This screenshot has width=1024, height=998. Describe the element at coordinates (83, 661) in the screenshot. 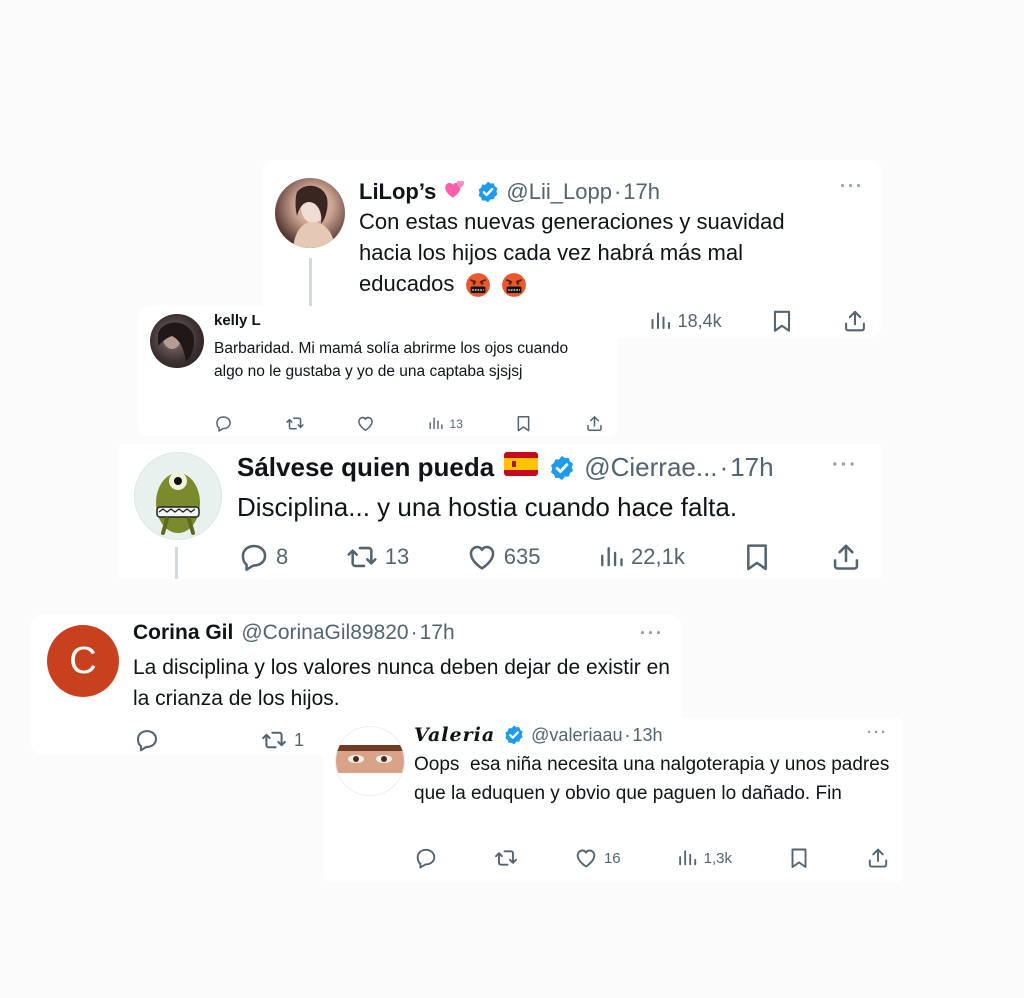

I see `avatar: C` at that location.